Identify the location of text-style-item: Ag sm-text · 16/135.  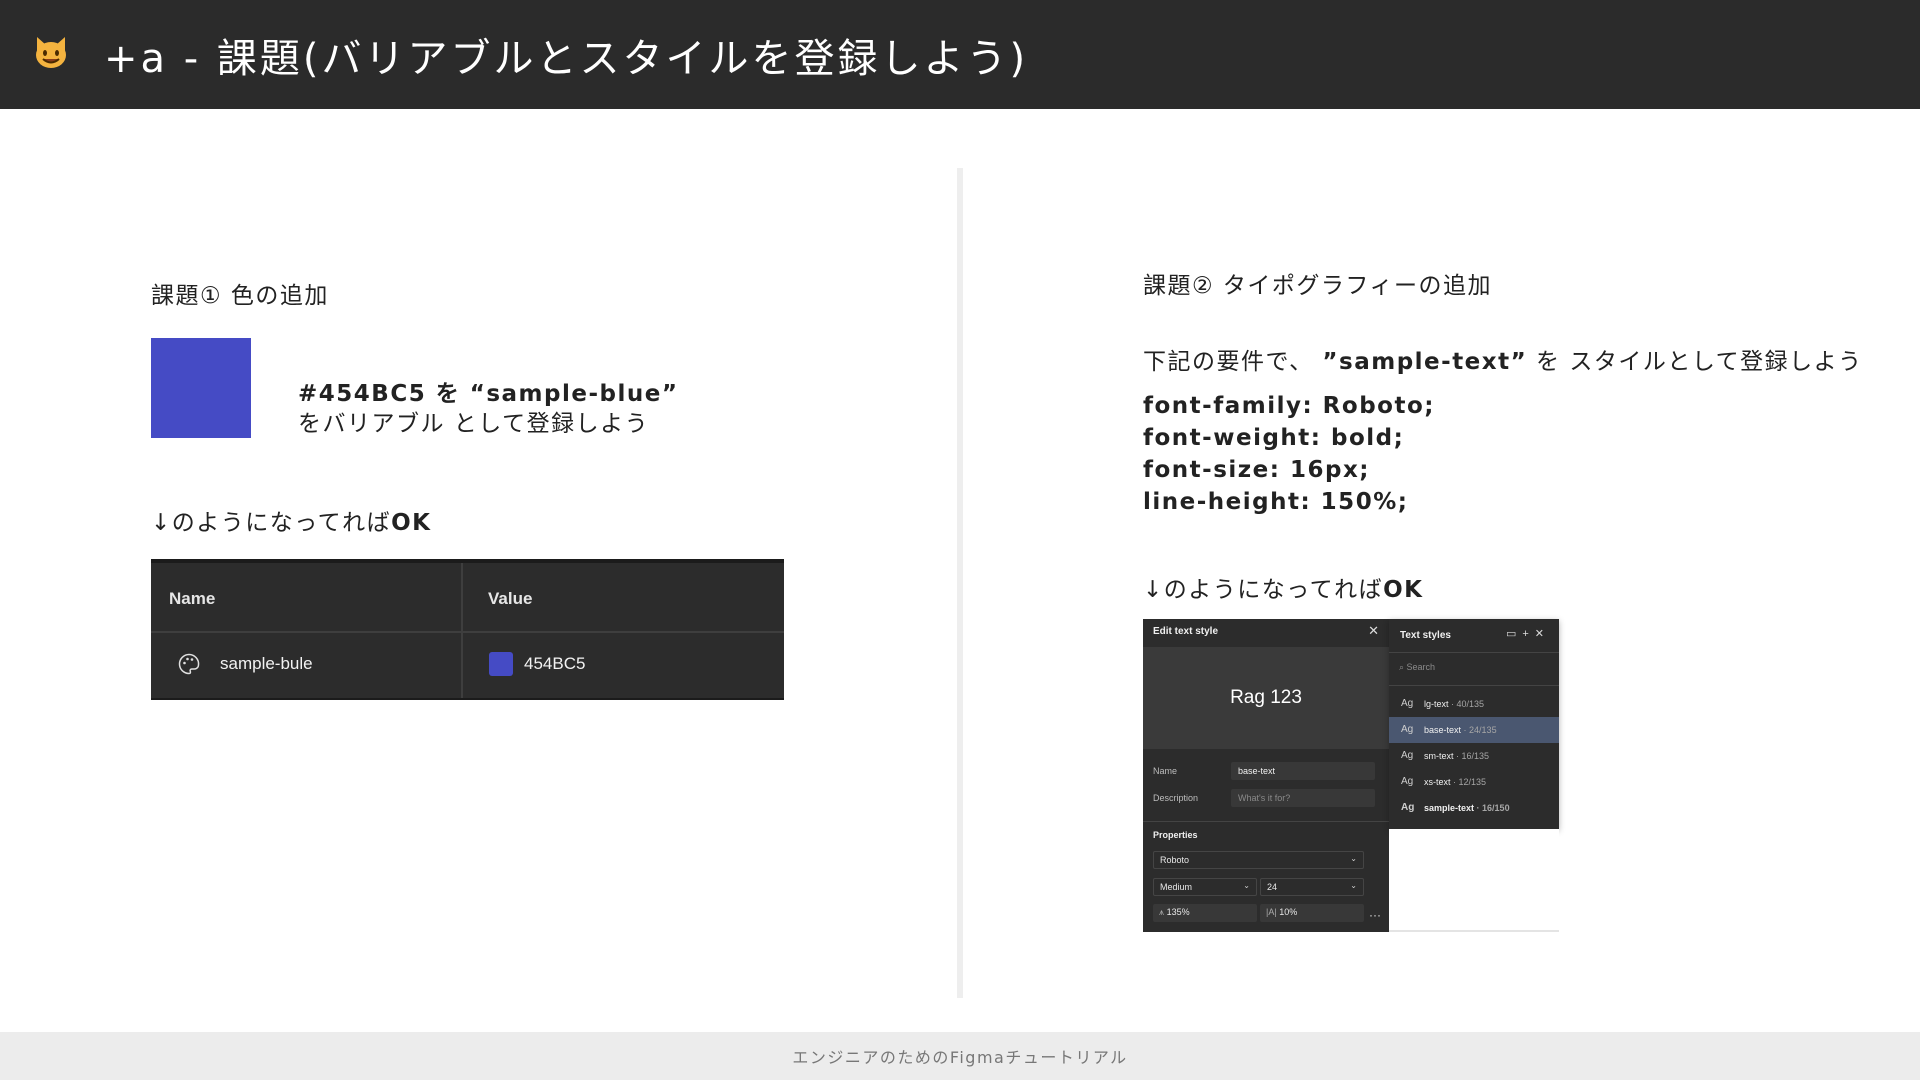
(1474, 756).